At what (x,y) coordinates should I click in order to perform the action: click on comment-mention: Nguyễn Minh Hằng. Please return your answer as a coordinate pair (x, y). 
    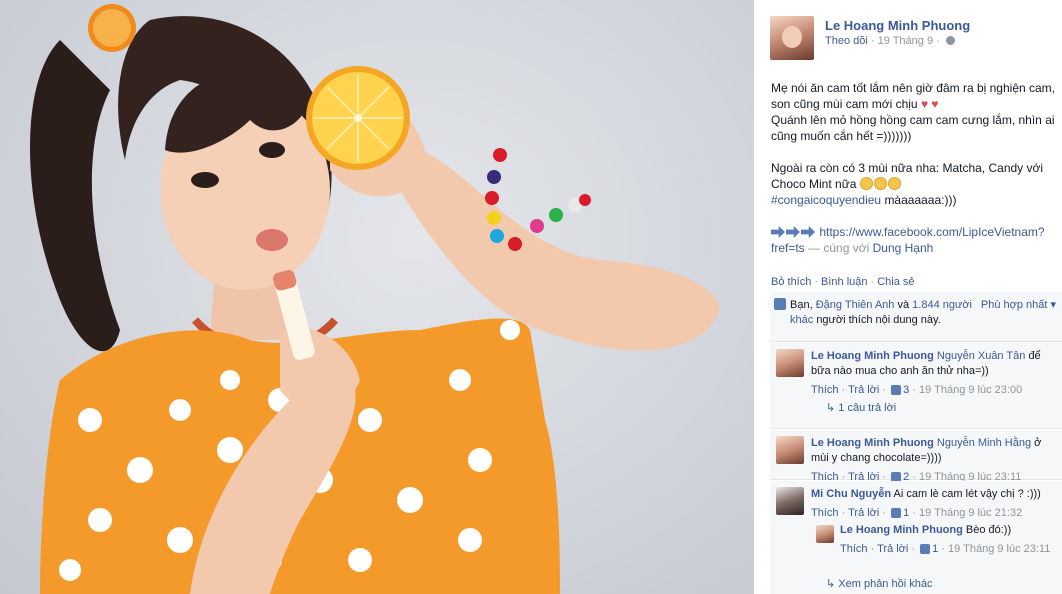
    Looking at the image, I should click on (984, 443).